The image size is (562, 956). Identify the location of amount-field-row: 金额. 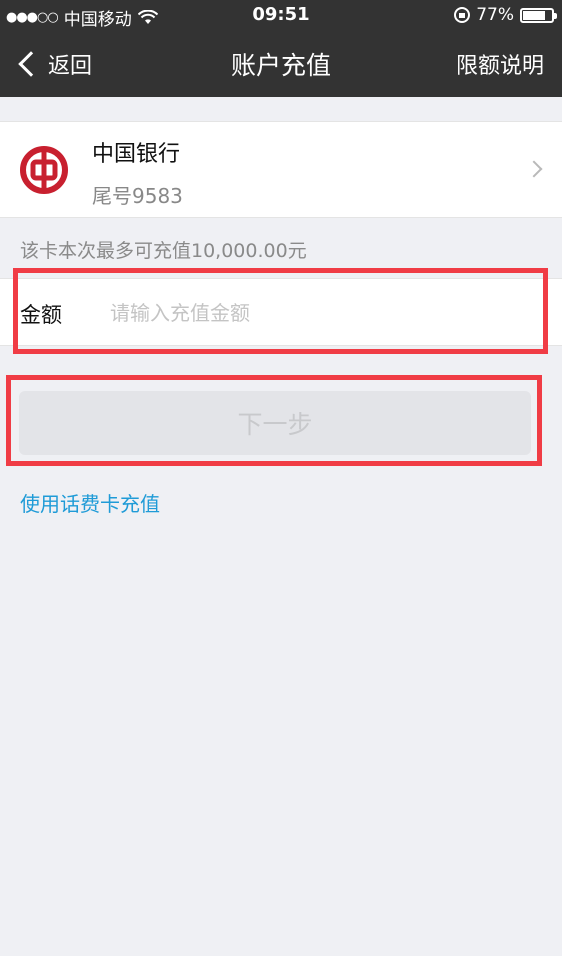
(281, 312).